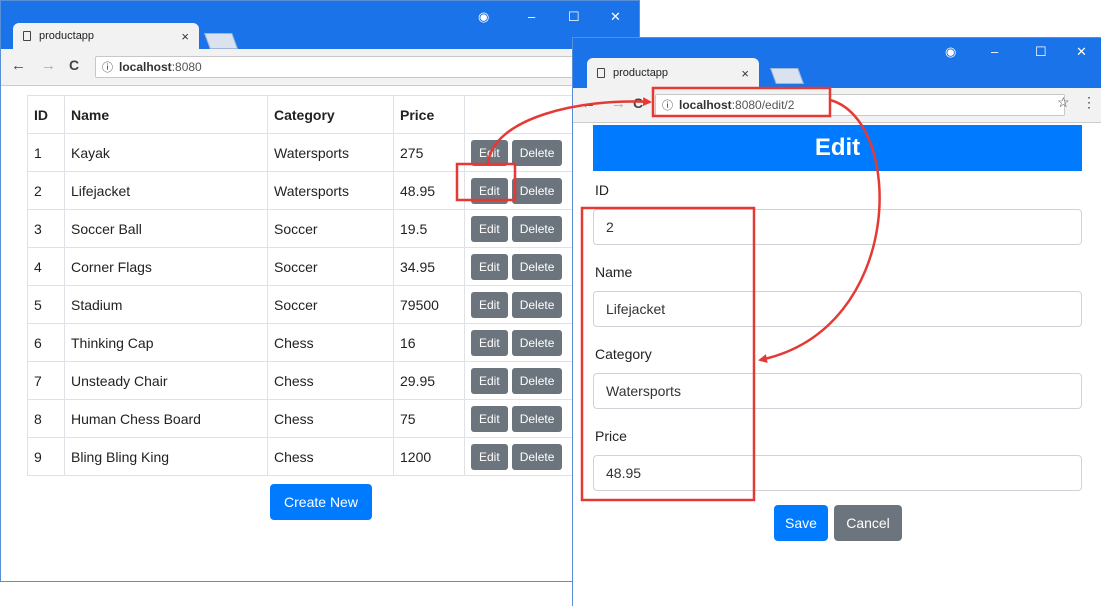  I want to click on table-row: 3 Soccer Ball Soccer 19.5 Edit Delete, so click(304, 228).